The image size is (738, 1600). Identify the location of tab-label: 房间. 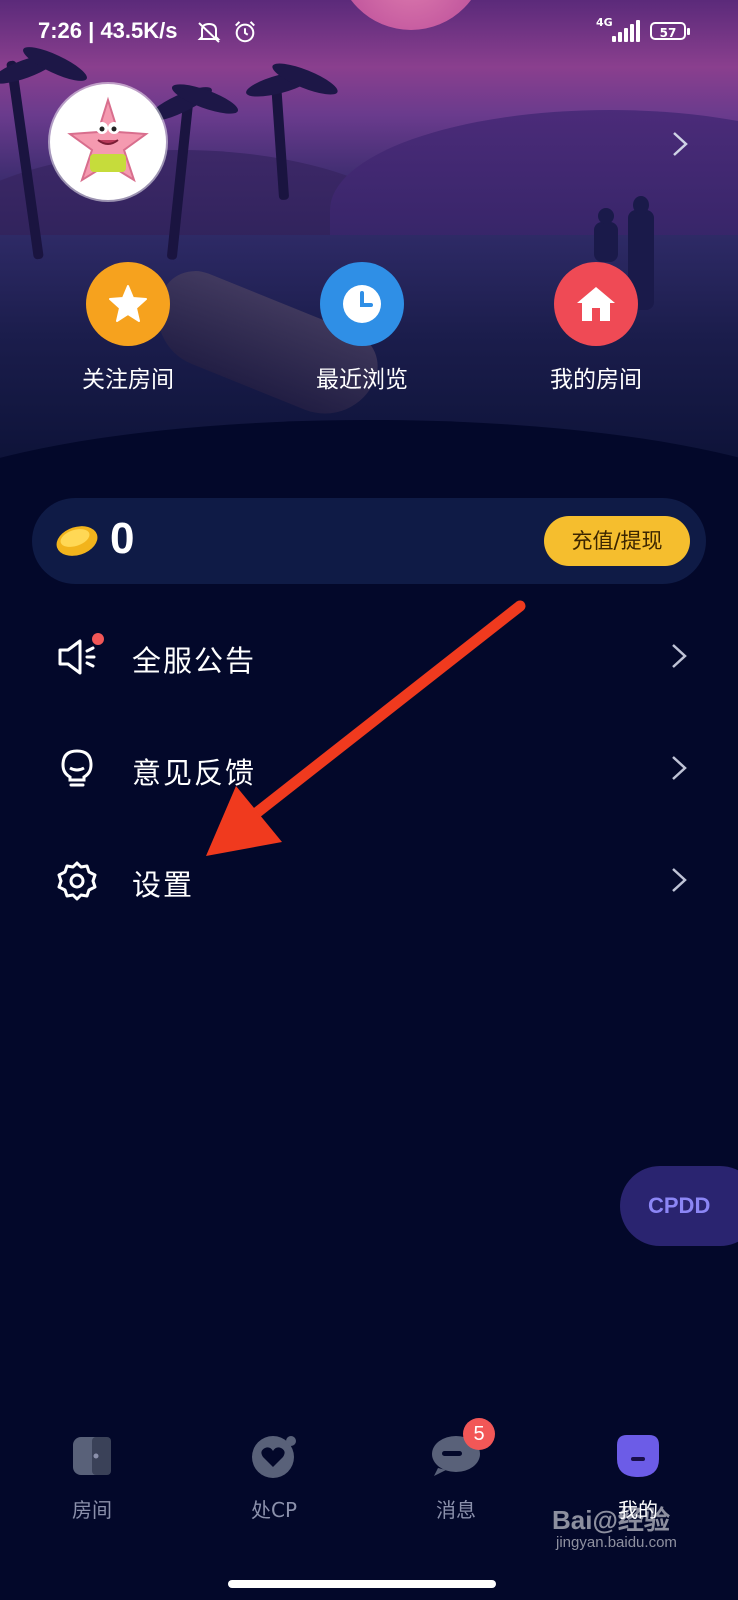
(92, 1510).